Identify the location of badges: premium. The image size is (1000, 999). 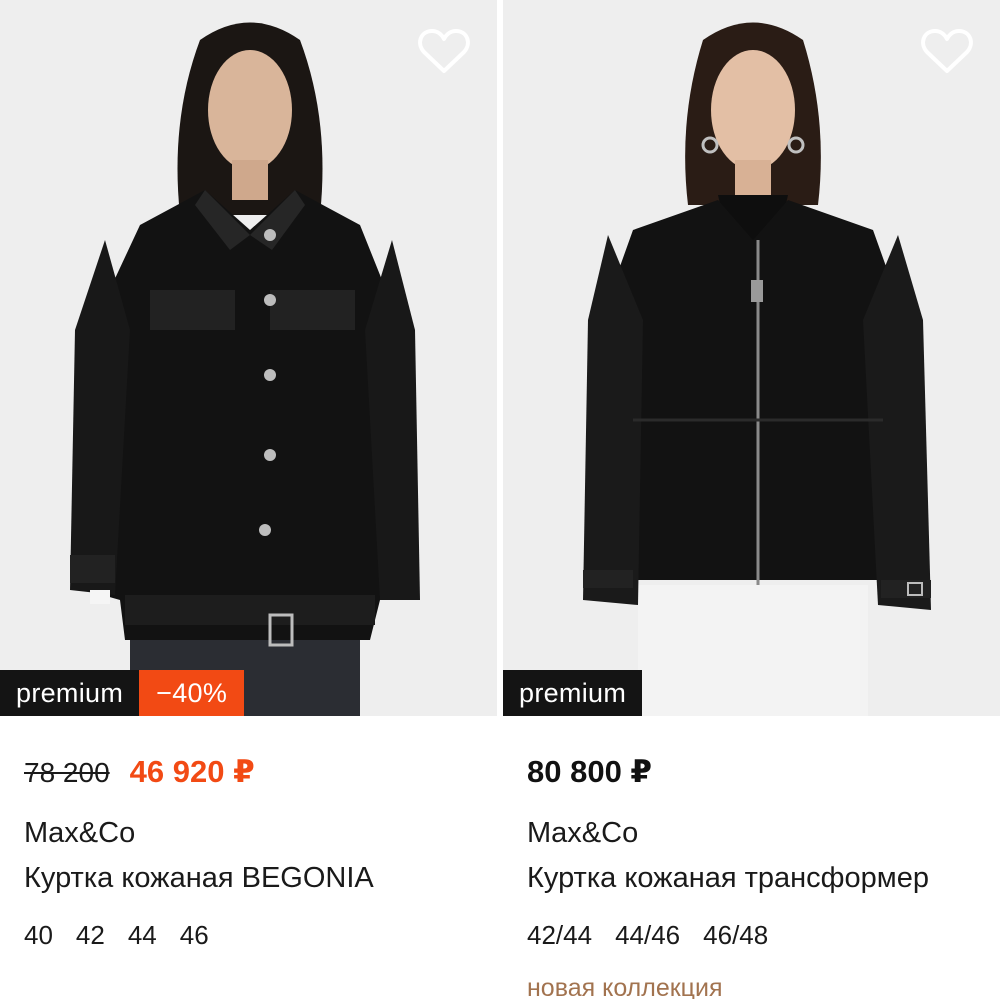
(573, 693).